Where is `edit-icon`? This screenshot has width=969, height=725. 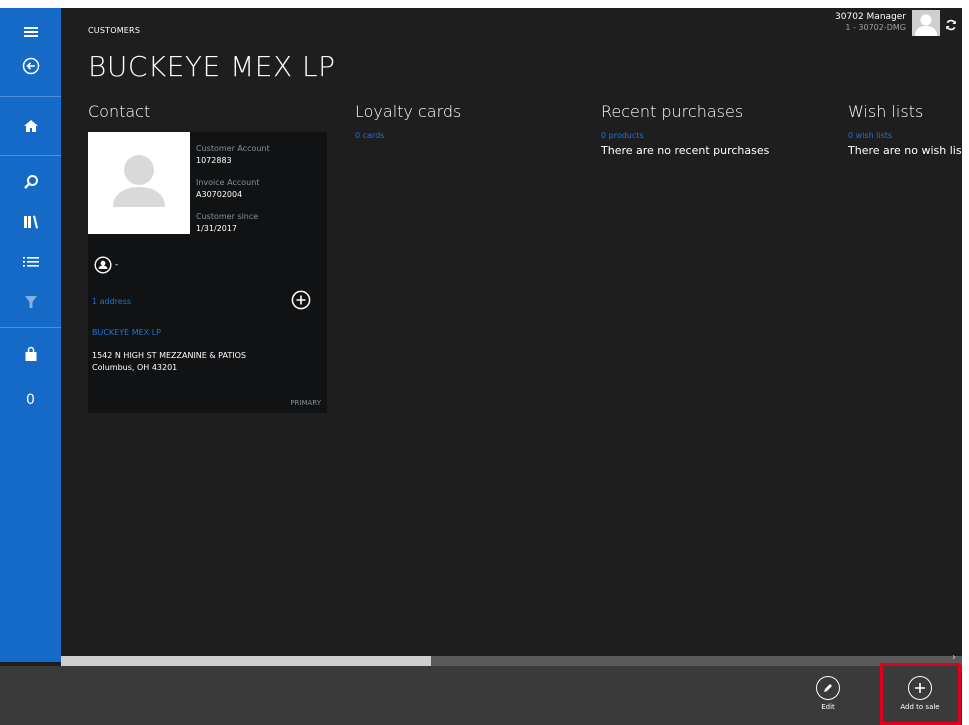 edit-icon is located at coordinates (828, 688).